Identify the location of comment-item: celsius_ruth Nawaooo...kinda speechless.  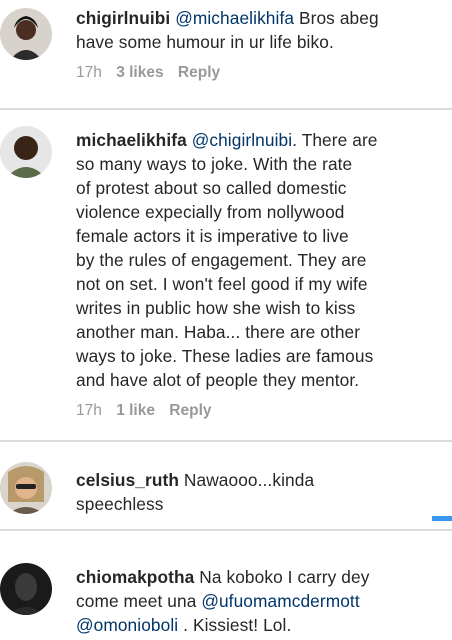
(226, 486).